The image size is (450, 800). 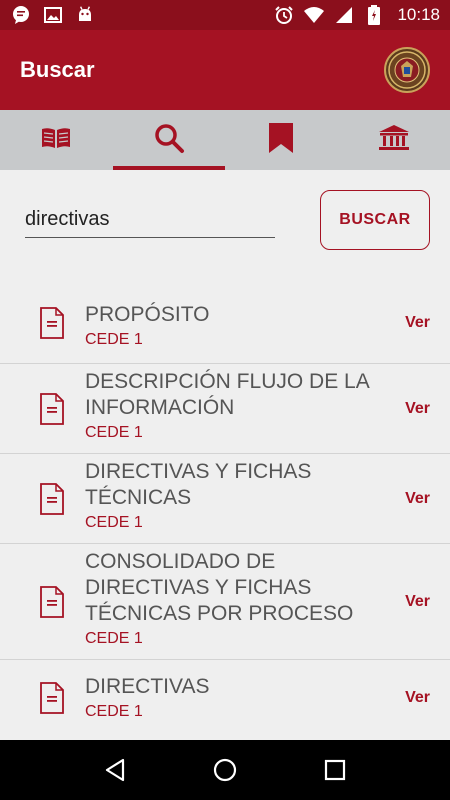 I want to click on page-title: Buscar, so click(x=57, y=69).